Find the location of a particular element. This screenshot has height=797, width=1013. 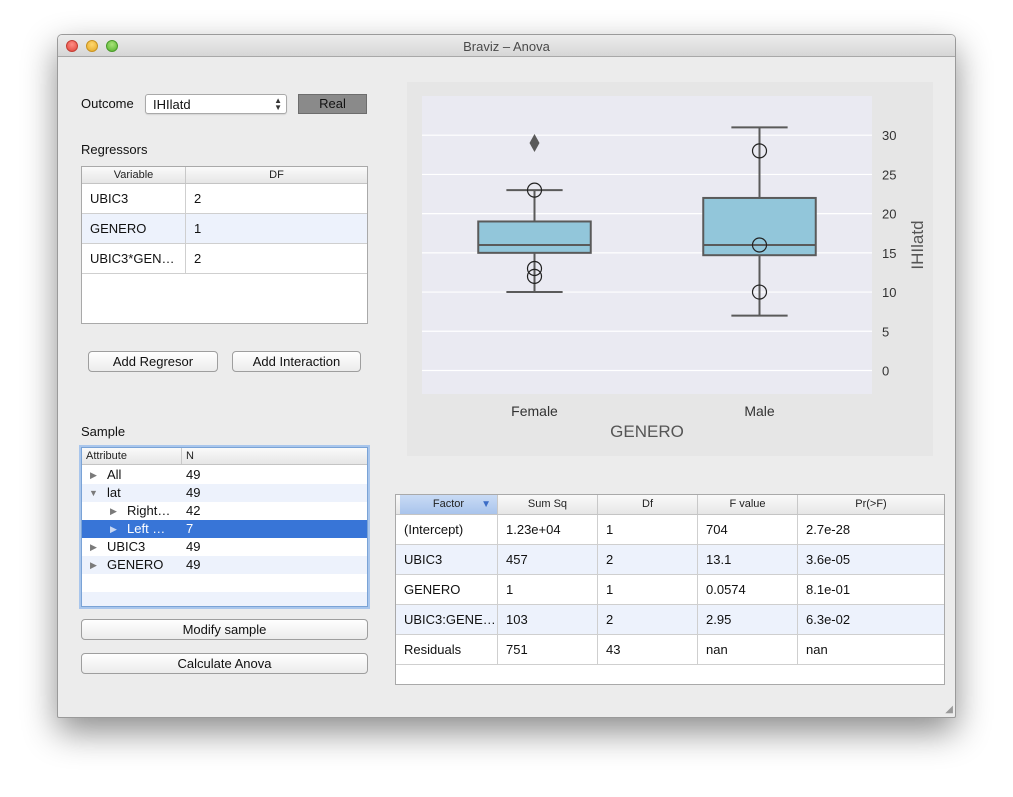

y-tick-label: 15 is located at coordinates (889, 253).